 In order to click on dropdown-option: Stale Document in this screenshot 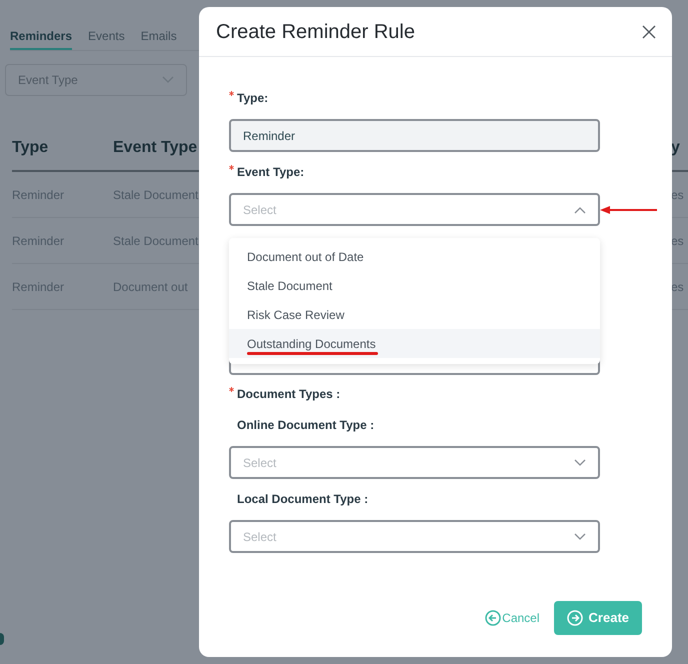, I will do `click(414, 285)`.